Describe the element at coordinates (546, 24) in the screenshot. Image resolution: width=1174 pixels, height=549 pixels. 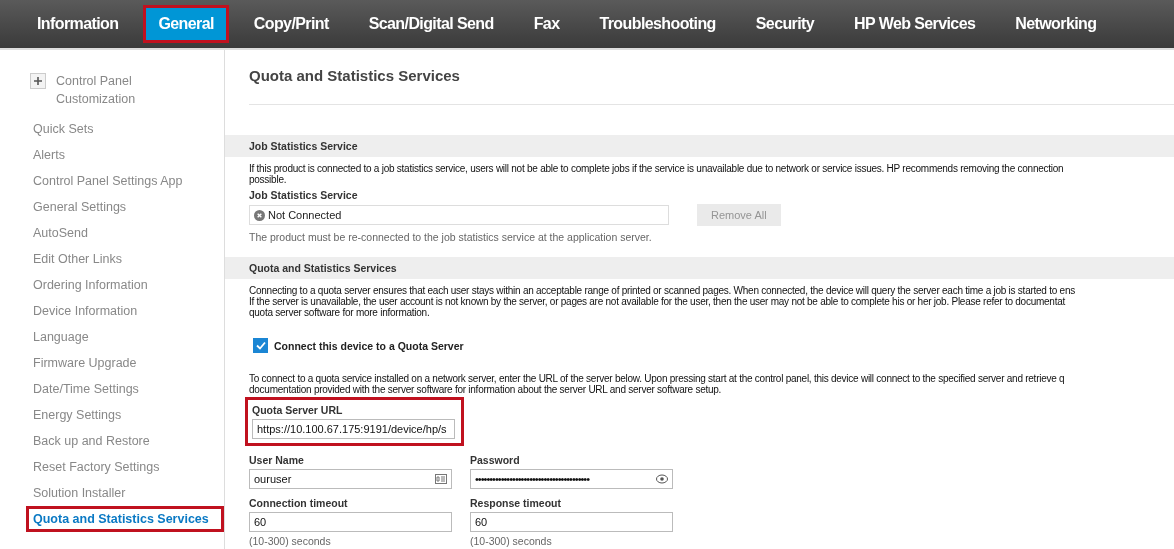
I see `nav-tab: Fax` at that location.